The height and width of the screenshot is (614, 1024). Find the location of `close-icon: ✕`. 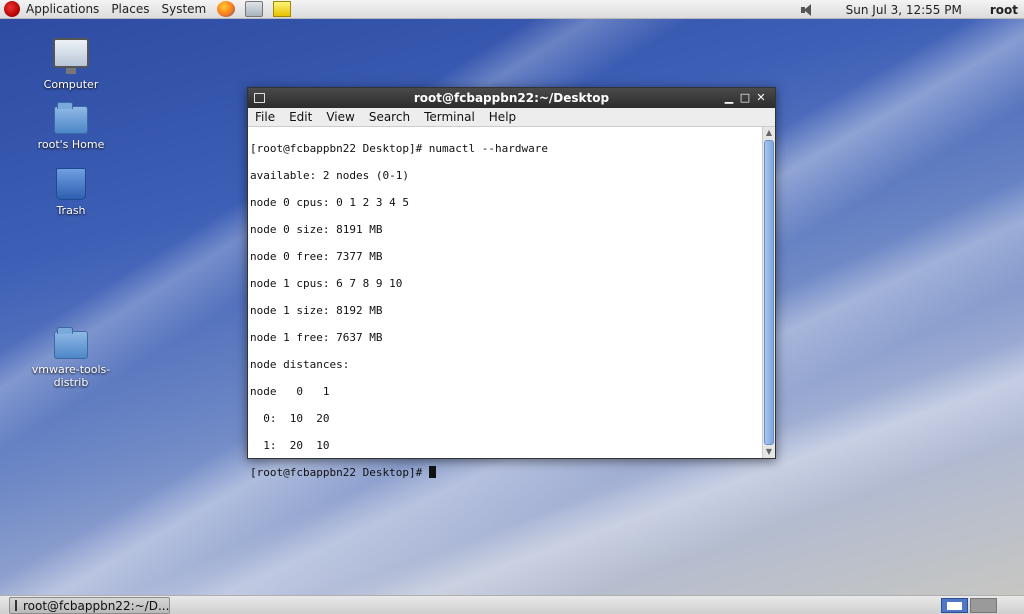

close-icon: ✕ is located at coordinates (761, 98).